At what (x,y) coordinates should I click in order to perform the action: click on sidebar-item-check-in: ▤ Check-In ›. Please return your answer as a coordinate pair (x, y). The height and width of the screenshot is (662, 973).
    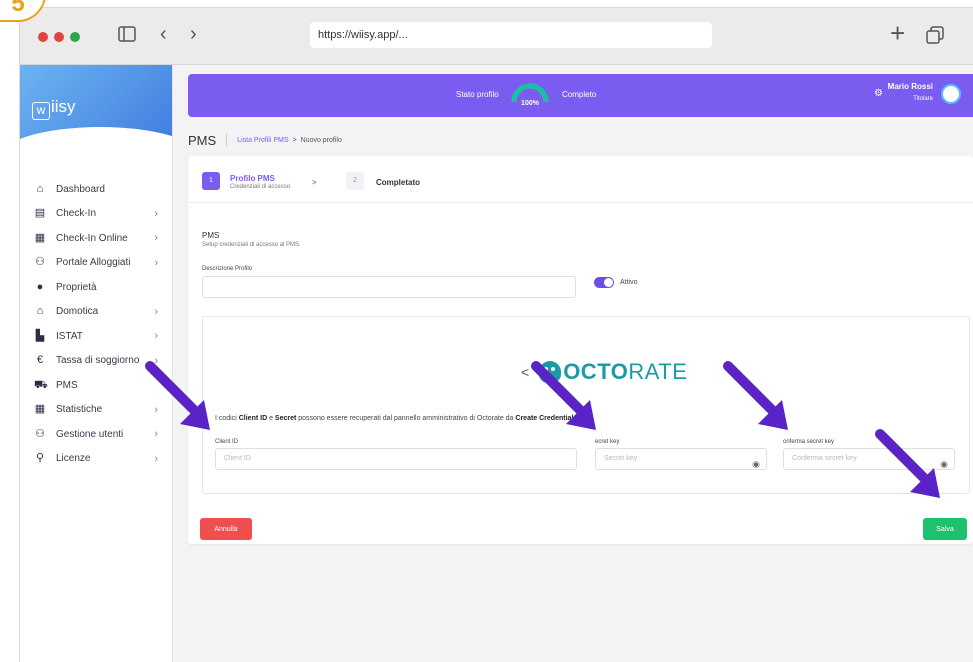
    Looking at the image, I should click on (96, 214).